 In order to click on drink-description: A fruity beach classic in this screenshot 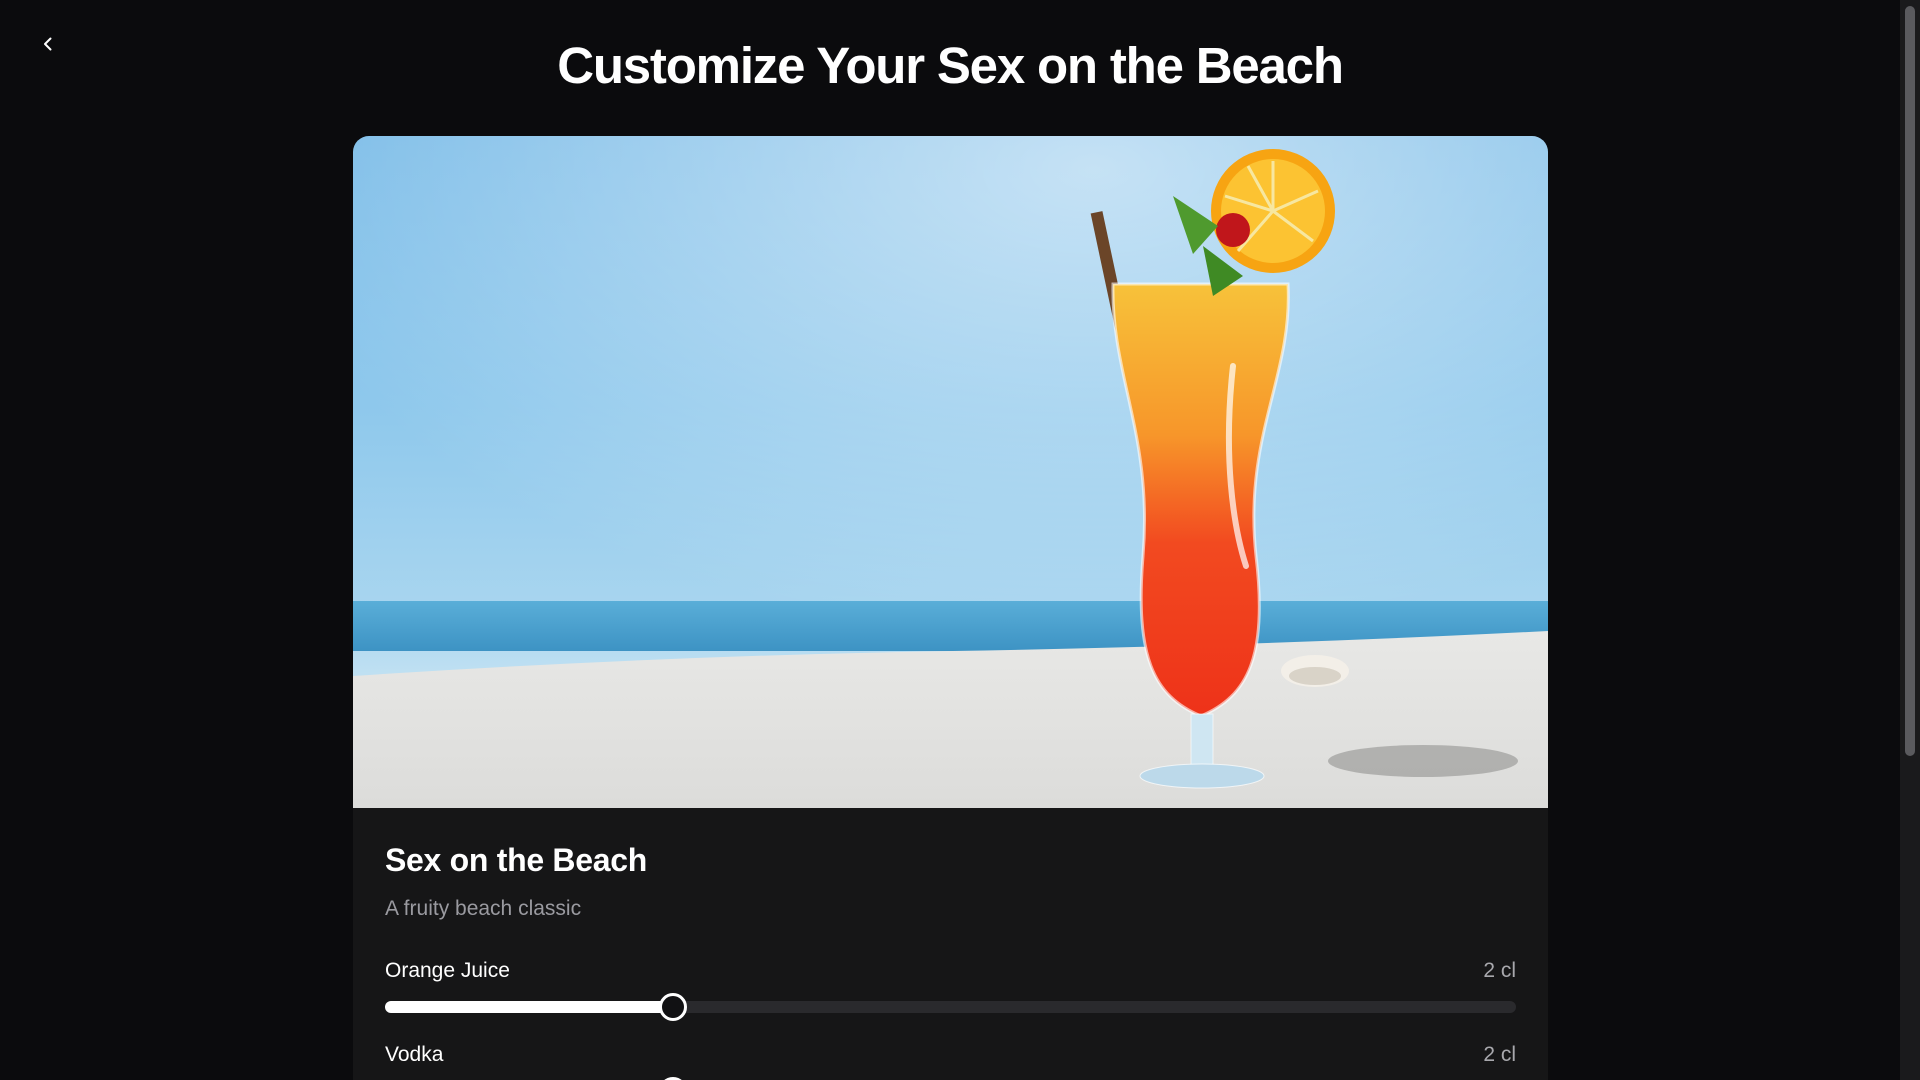, I will do `click(483, 908)`.